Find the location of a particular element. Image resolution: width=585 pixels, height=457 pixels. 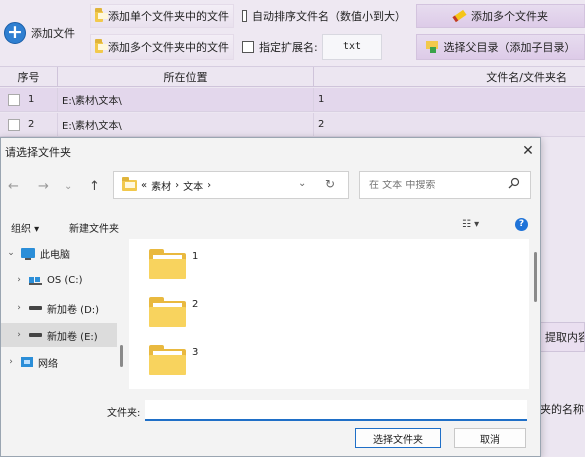

address-dropdown-icon: ⌄ is located at coordinates (302, 183).